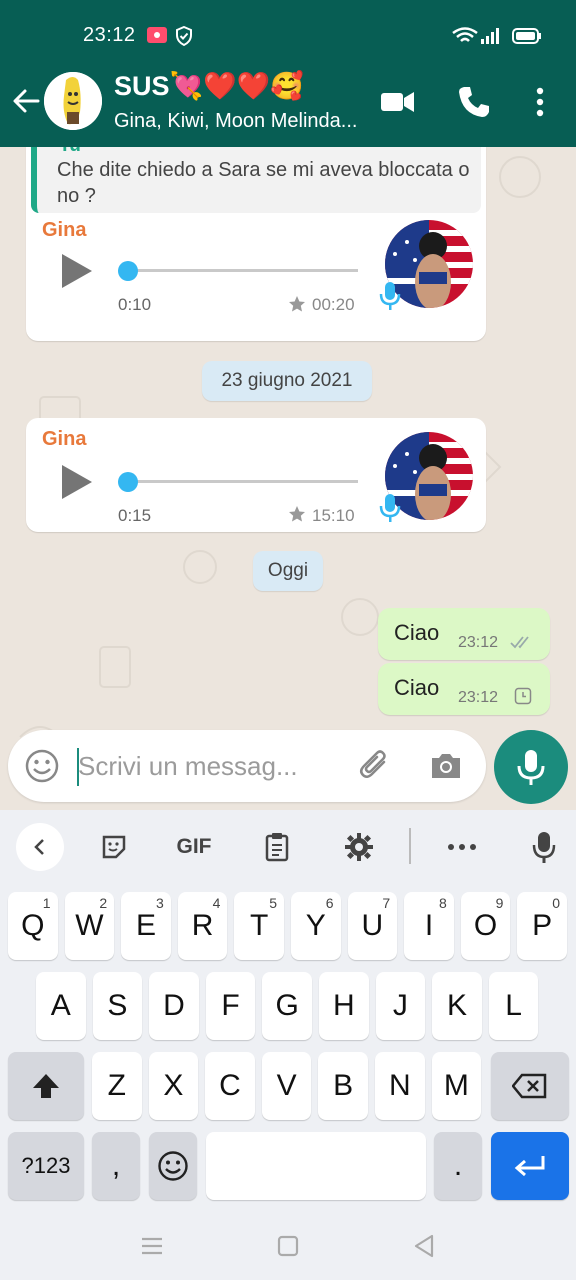  I want to click on emoji-icon, so click(42, 766).